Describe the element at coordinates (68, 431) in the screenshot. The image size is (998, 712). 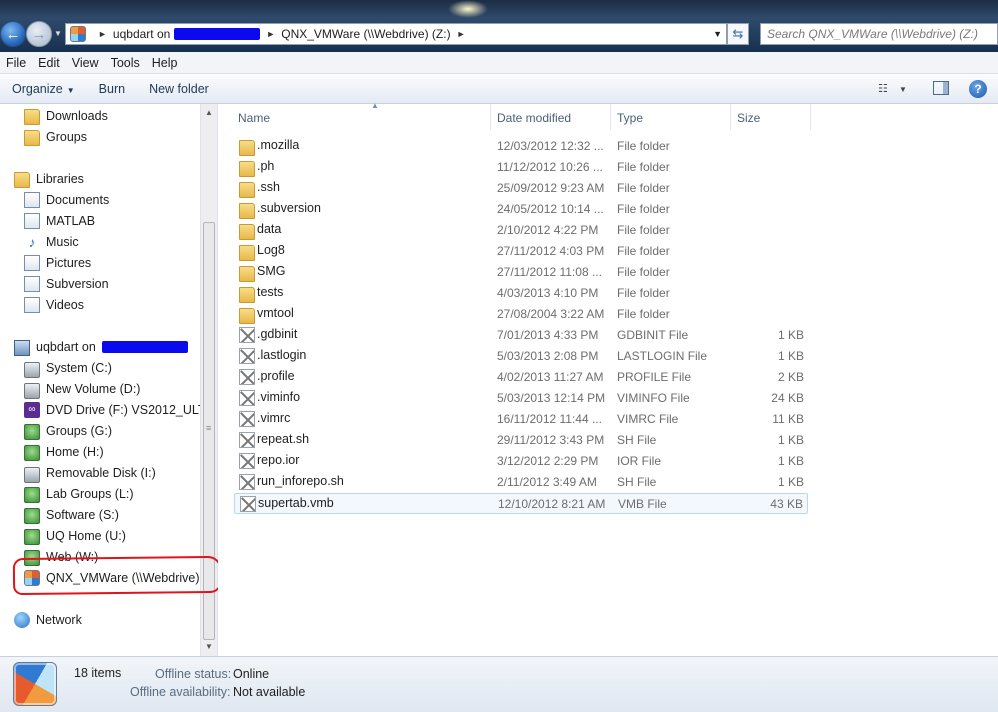
I see `nav-item-groups-g: Groups (G:)` at that location.